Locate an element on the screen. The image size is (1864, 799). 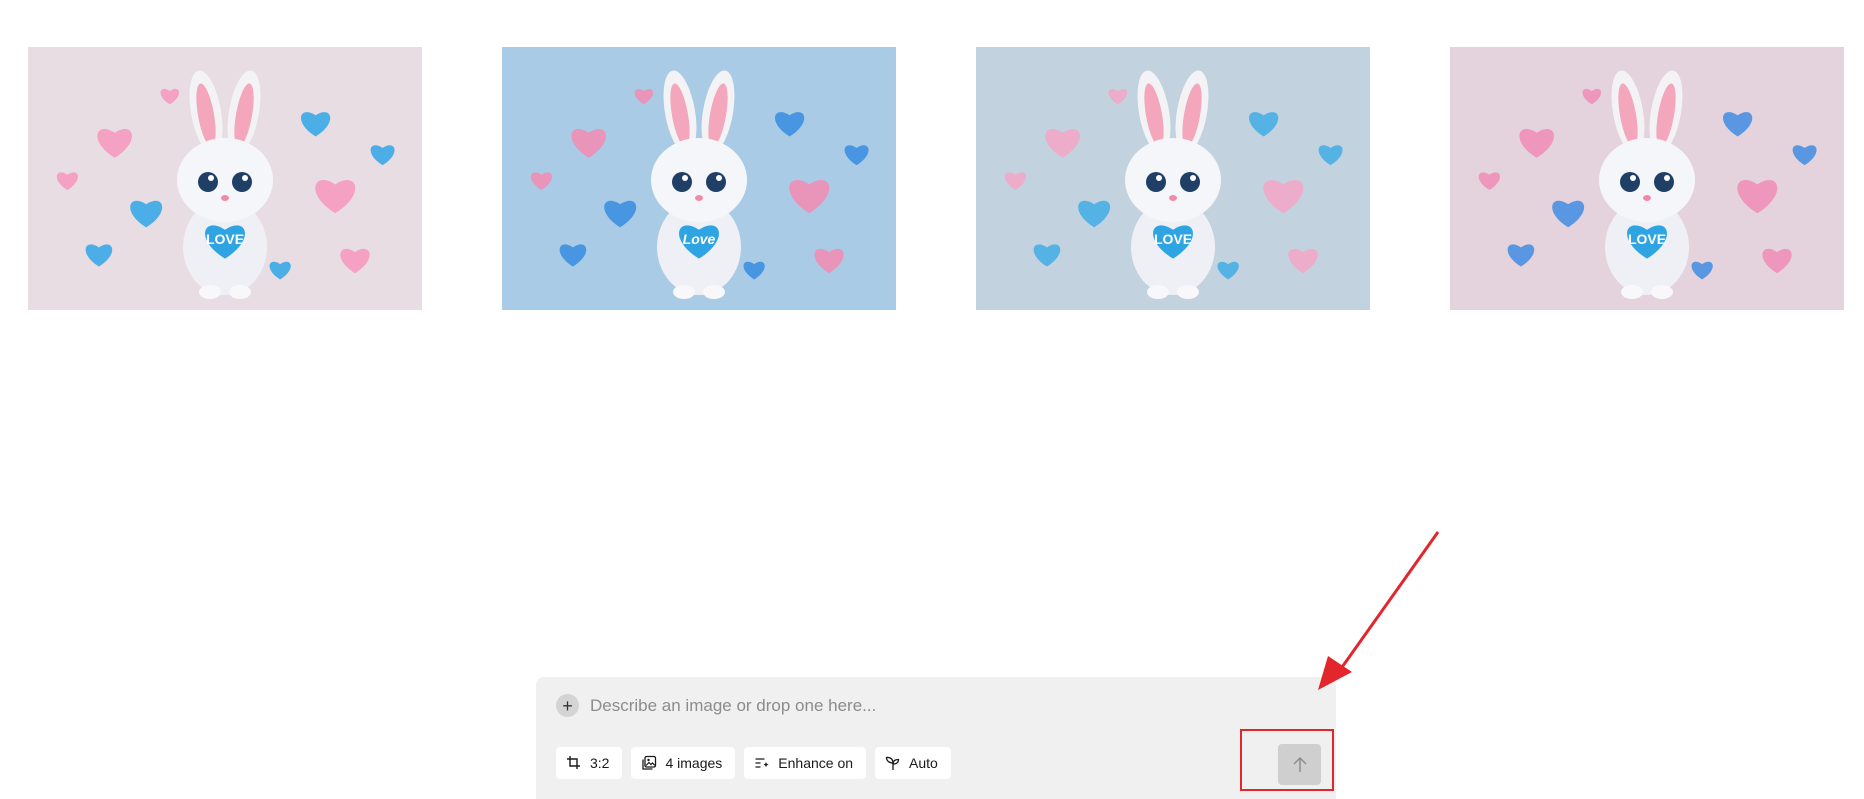
enhance-toggle-button: Enhance on is located at coordinates (805, 763).